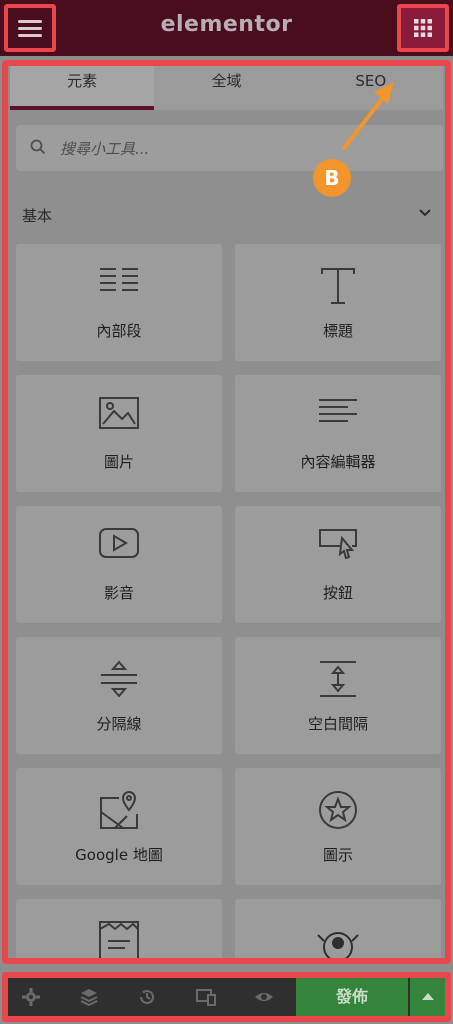 The image size is (453, 1024). What do you see at coordinates (118, 462) in the screenshot?
I see `widget-label: 圖片` at bounding box center [118, 462].